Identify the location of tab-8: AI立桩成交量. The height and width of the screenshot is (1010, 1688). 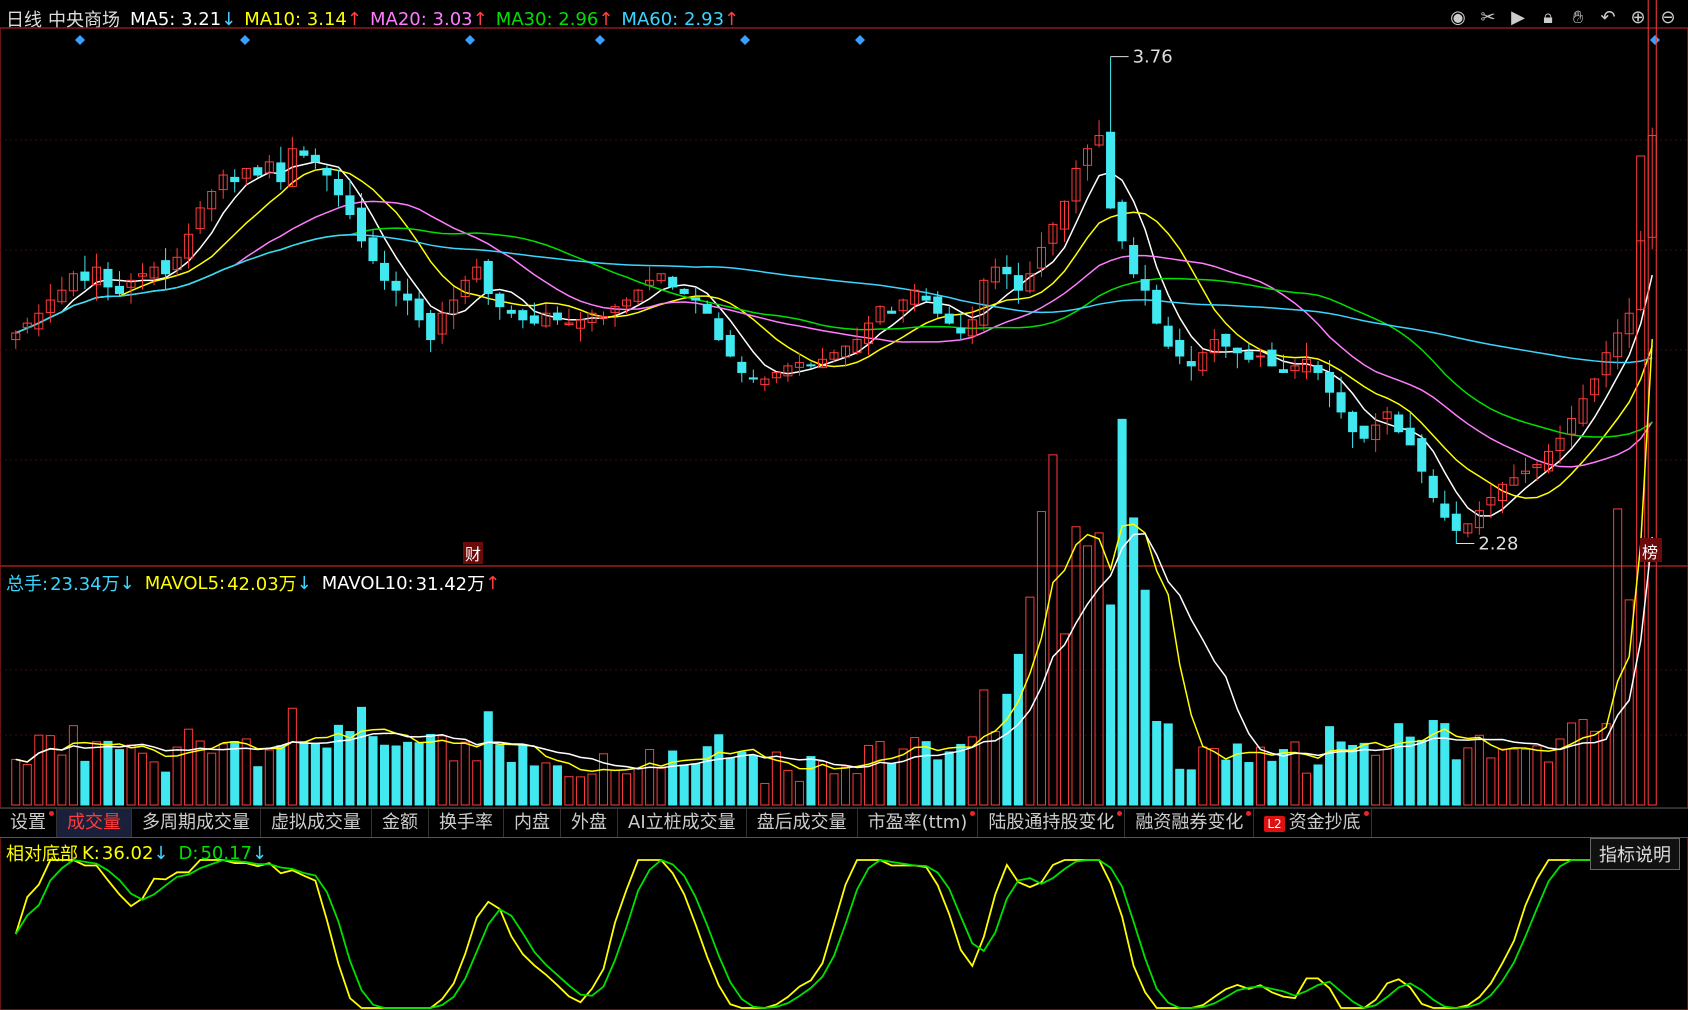
(682, 823).